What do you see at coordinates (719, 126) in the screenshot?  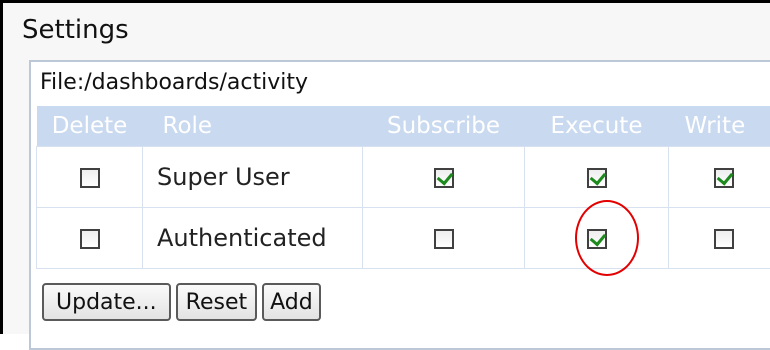 I see `header-write: Write` at bounding box center [719, 126].